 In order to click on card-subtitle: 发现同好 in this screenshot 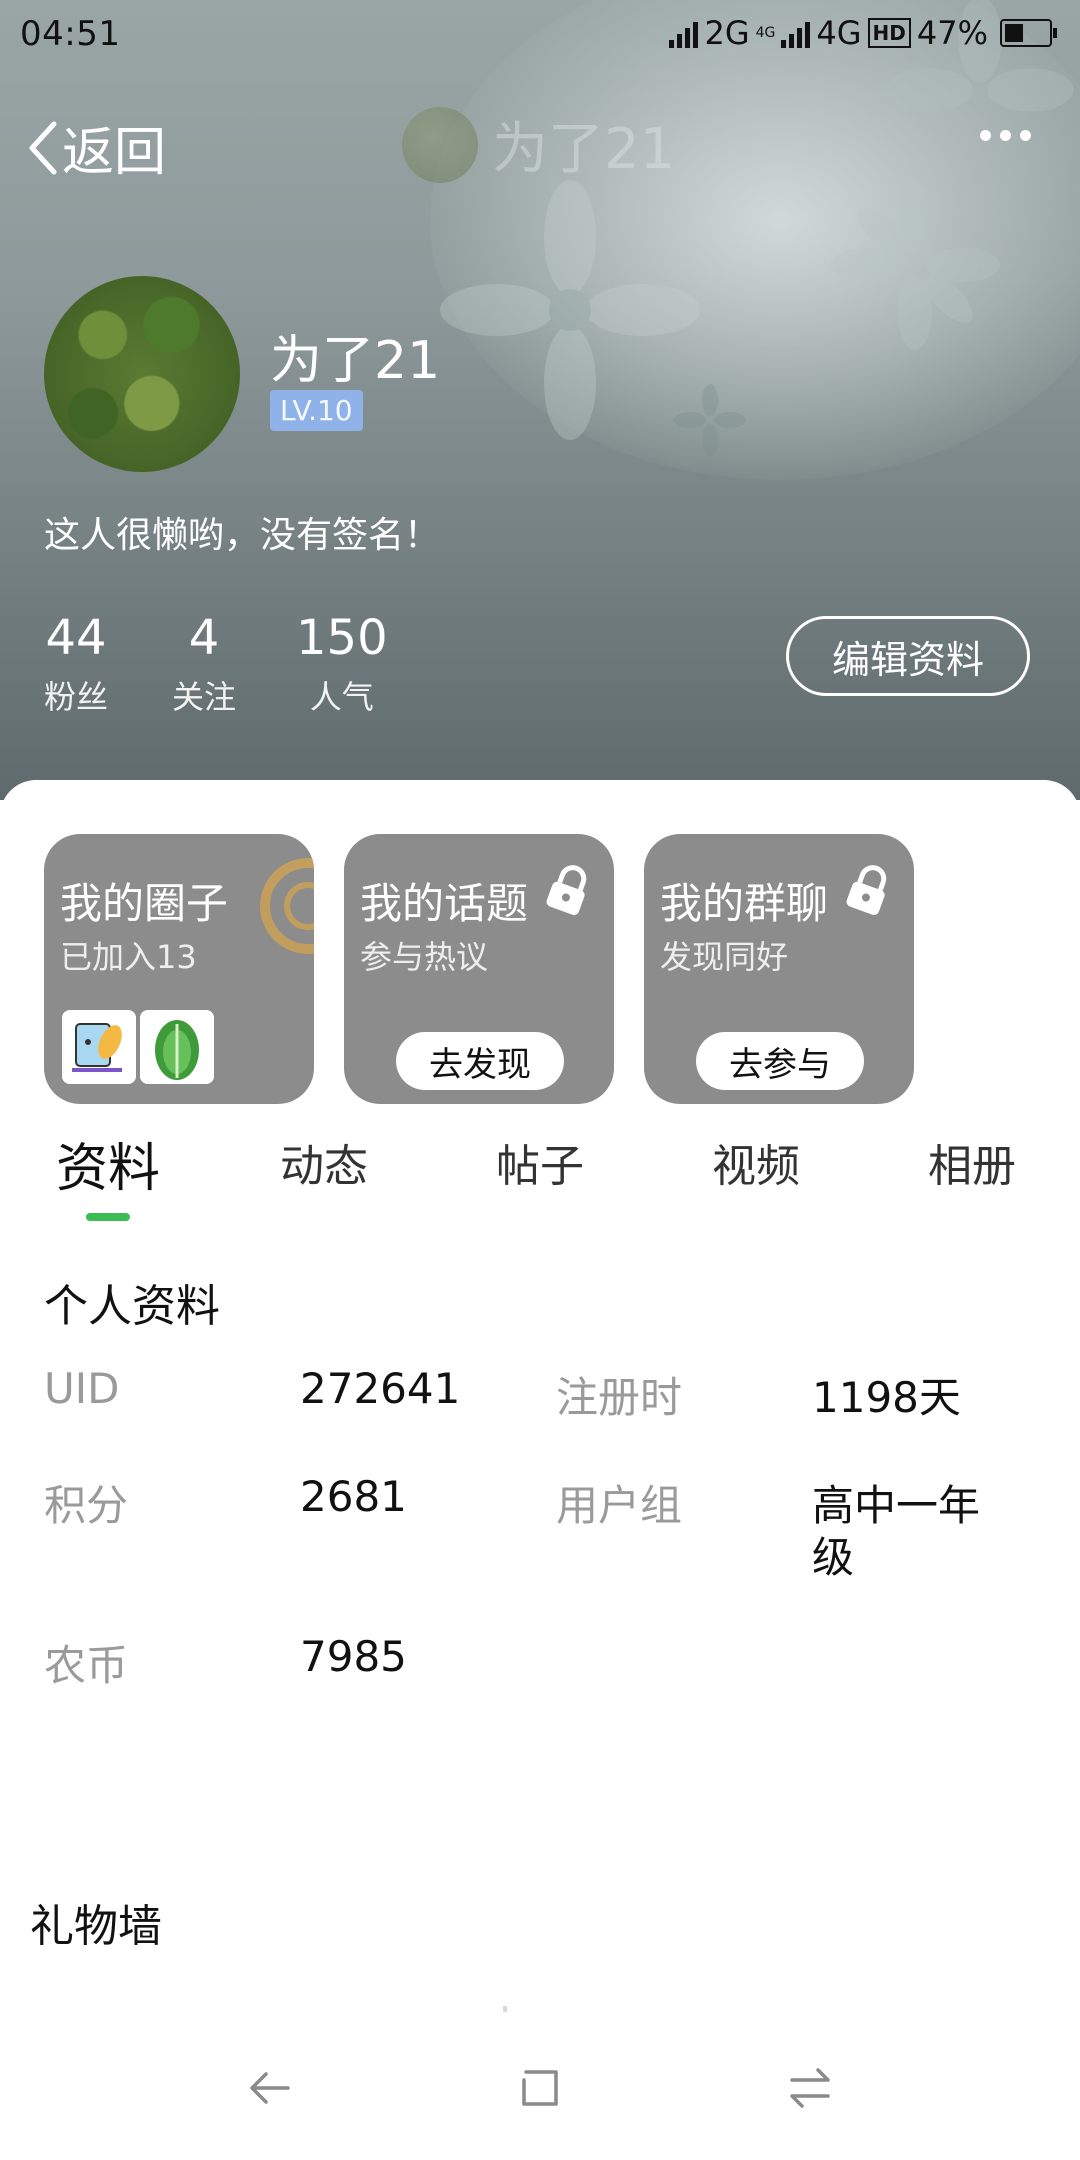, I will do `click(724, 957)`.